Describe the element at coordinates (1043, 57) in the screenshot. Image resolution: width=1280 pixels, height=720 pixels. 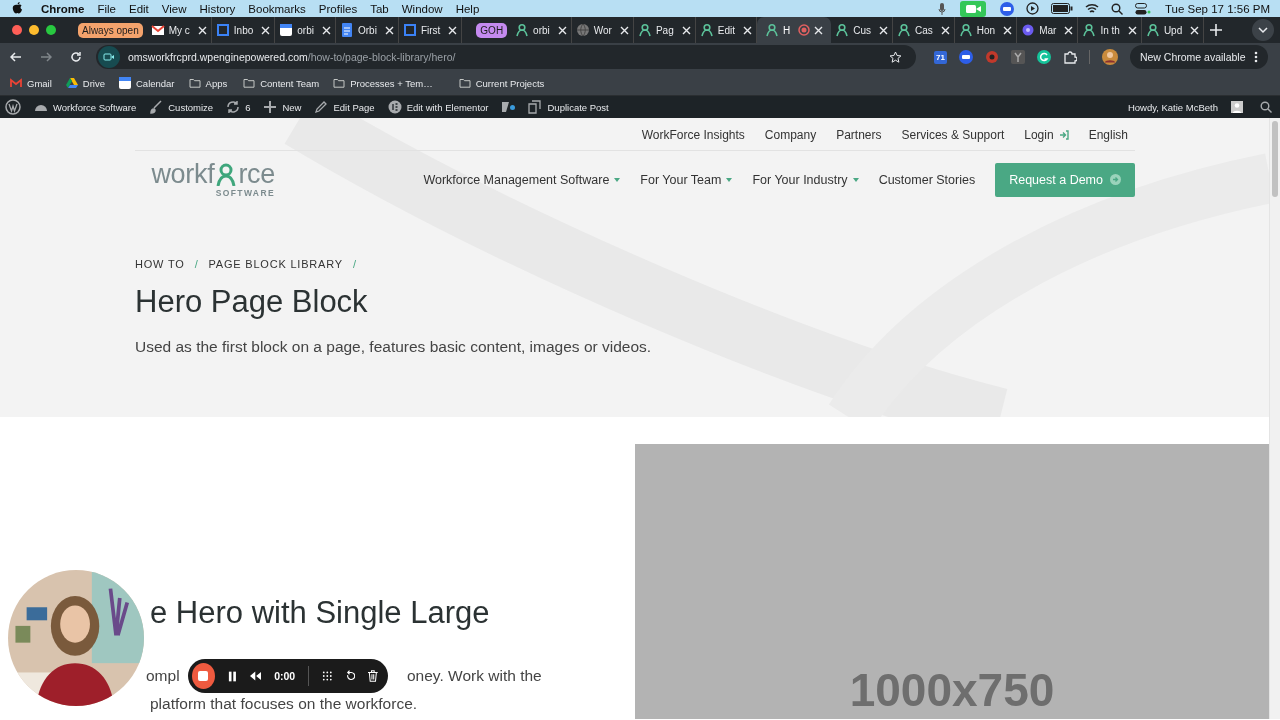
I see `grammar-extension-icon` at that location.